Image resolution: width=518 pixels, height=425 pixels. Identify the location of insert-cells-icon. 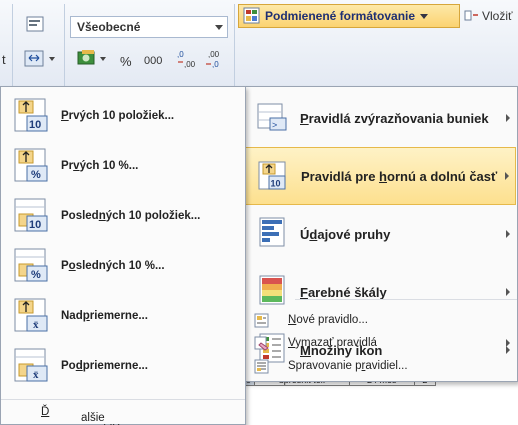
(471, 15).